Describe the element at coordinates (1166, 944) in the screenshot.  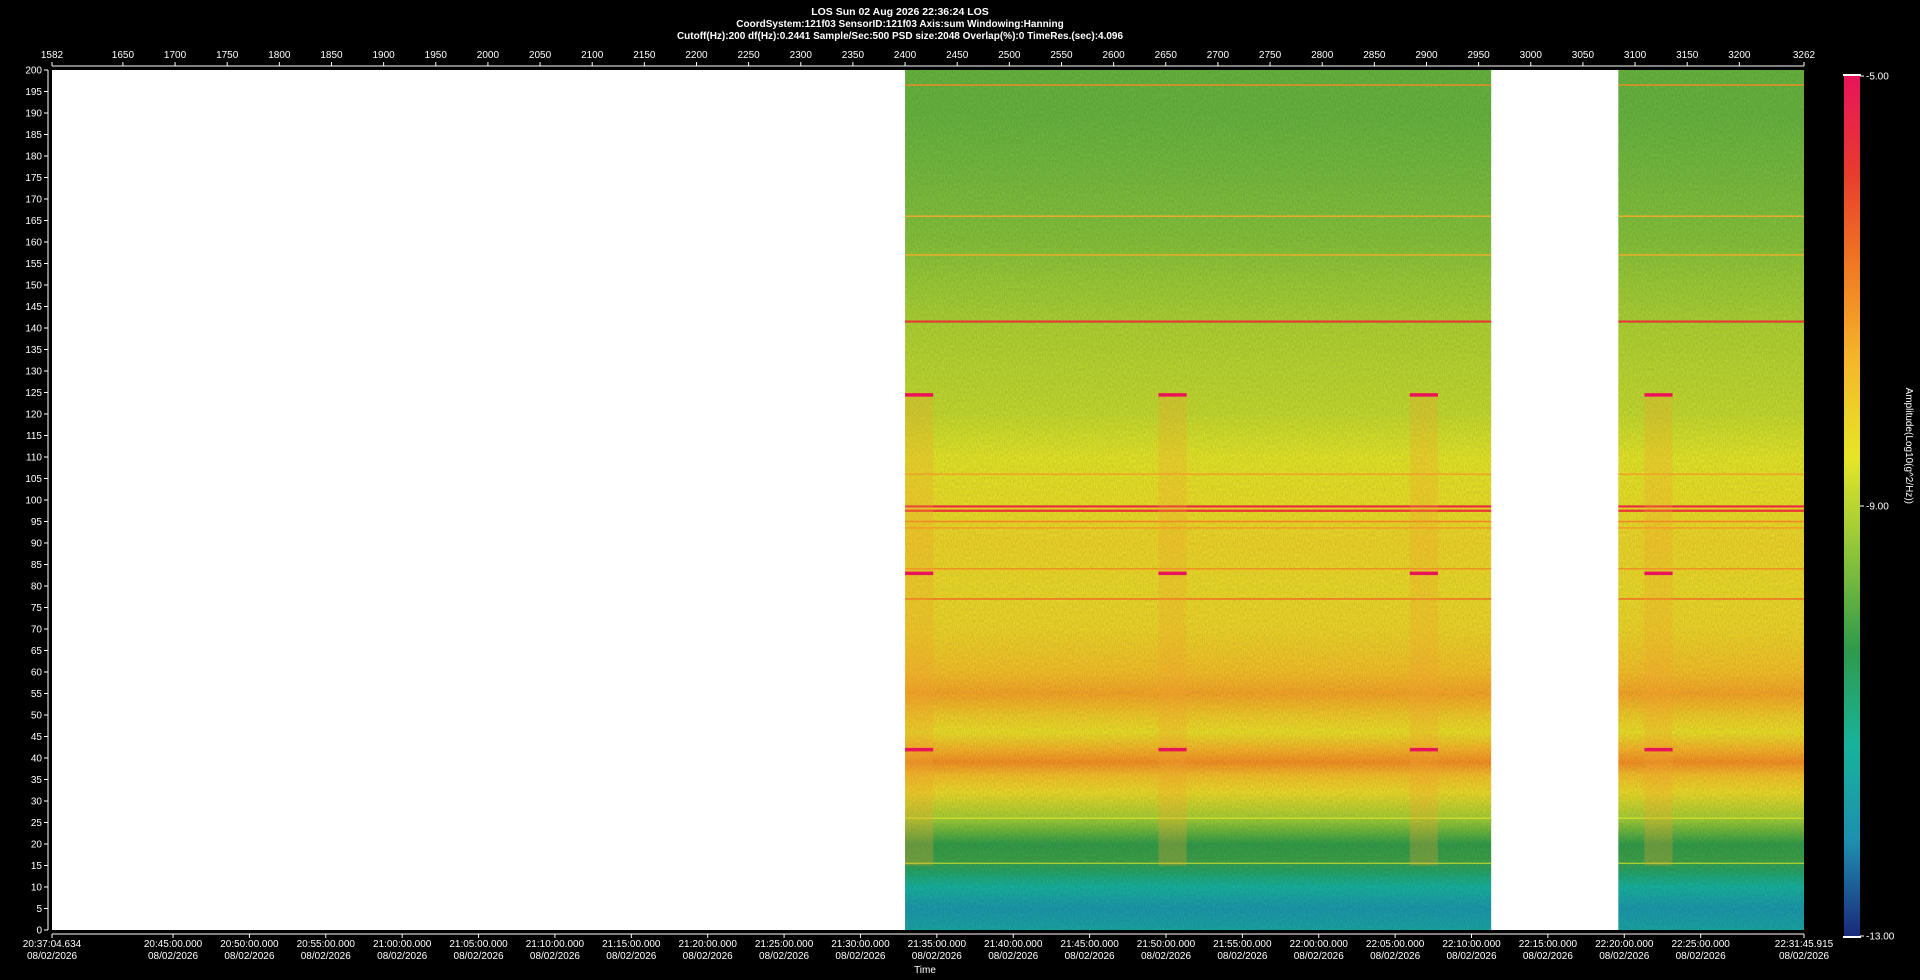
I see `time-tick-label: 21:50:00.000` at that location.